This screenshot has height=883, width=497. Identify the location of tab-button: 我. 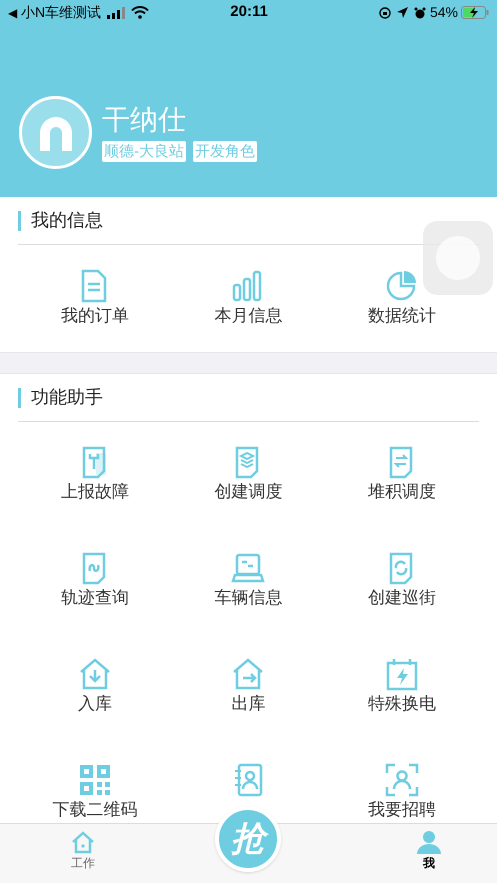
(429, 853).